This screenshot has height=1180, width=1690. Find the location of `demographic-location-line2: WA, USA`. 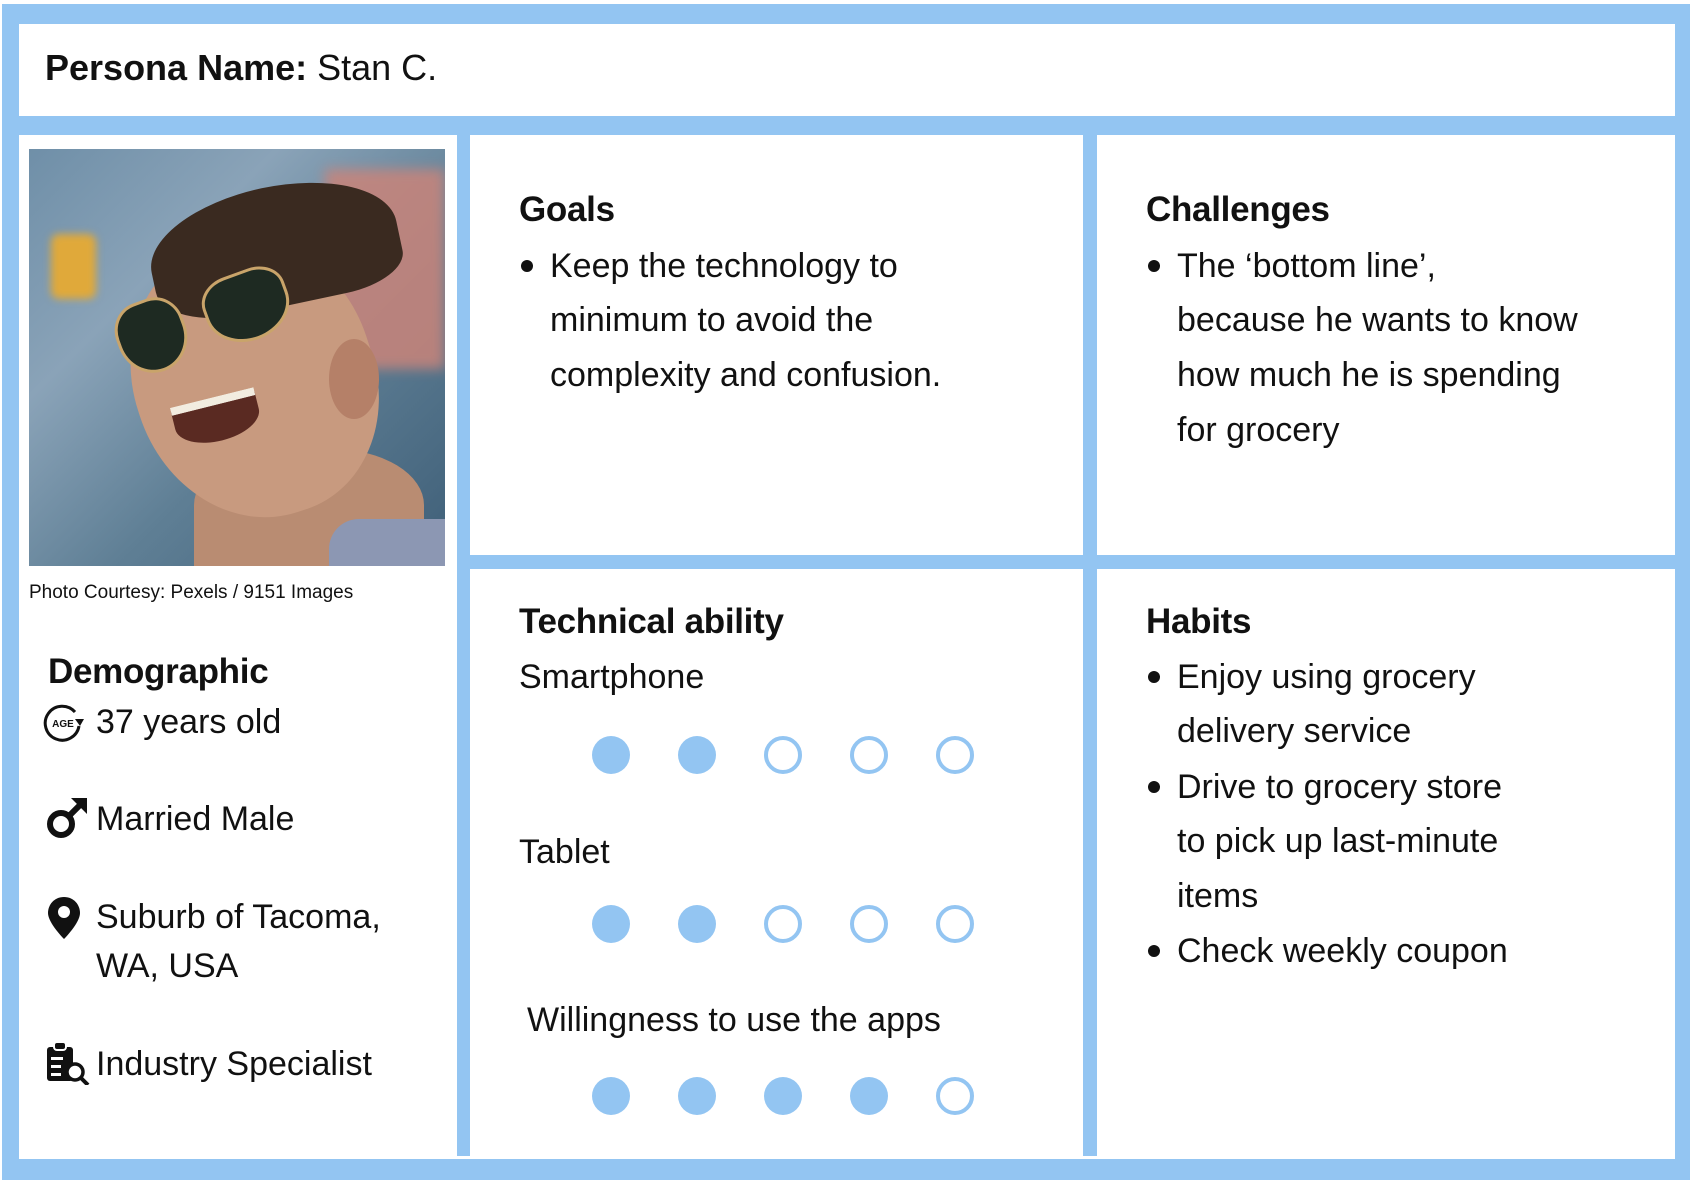

demographic-location-line2: WA, USA is located at coordinates (167, 966).